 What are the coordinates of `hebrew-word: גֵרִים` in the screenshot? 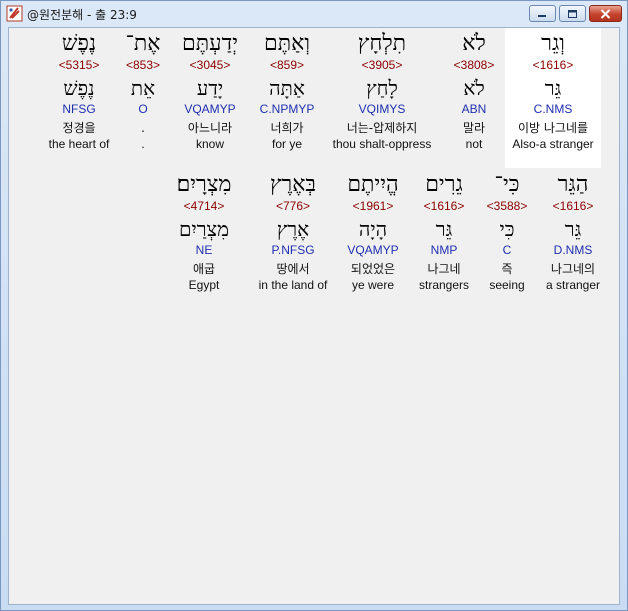 It's located at (444, 184).